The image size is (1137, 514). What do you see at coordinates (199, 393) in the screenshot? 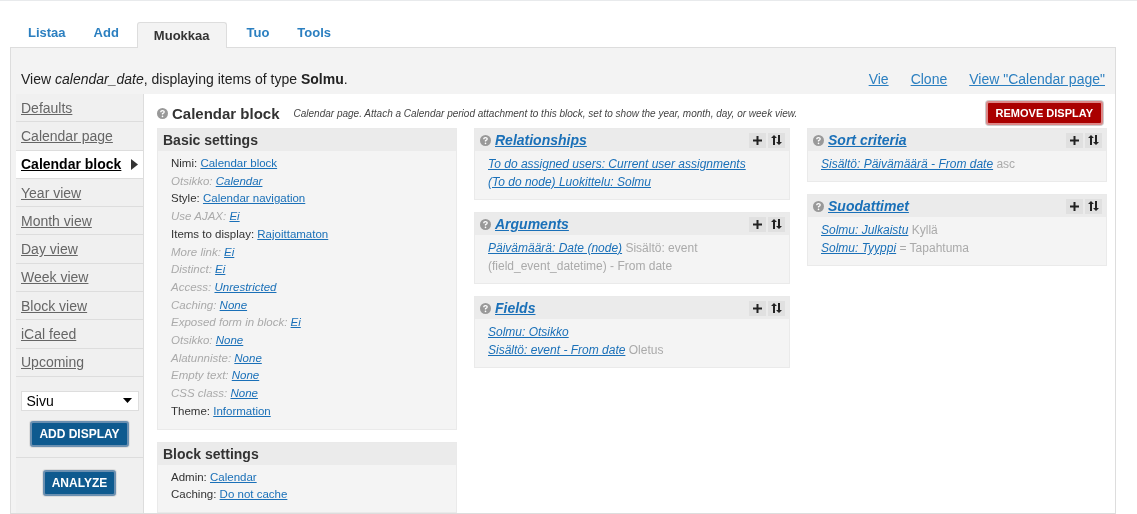
I see `setting-label: CSS class:` at bounding box center [199, 393].